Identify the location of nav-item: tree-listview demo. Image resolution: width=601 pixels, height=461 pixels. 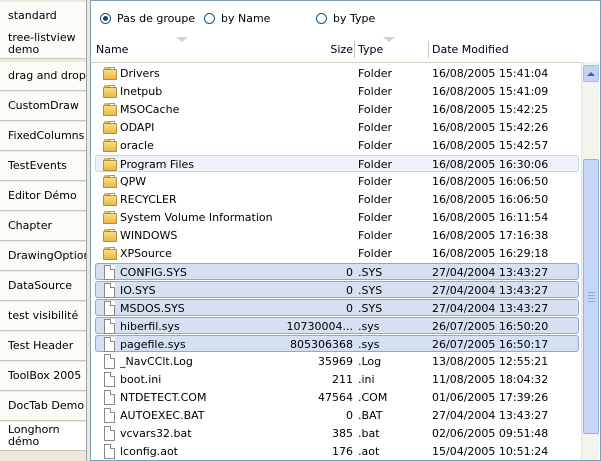
(43, 44).